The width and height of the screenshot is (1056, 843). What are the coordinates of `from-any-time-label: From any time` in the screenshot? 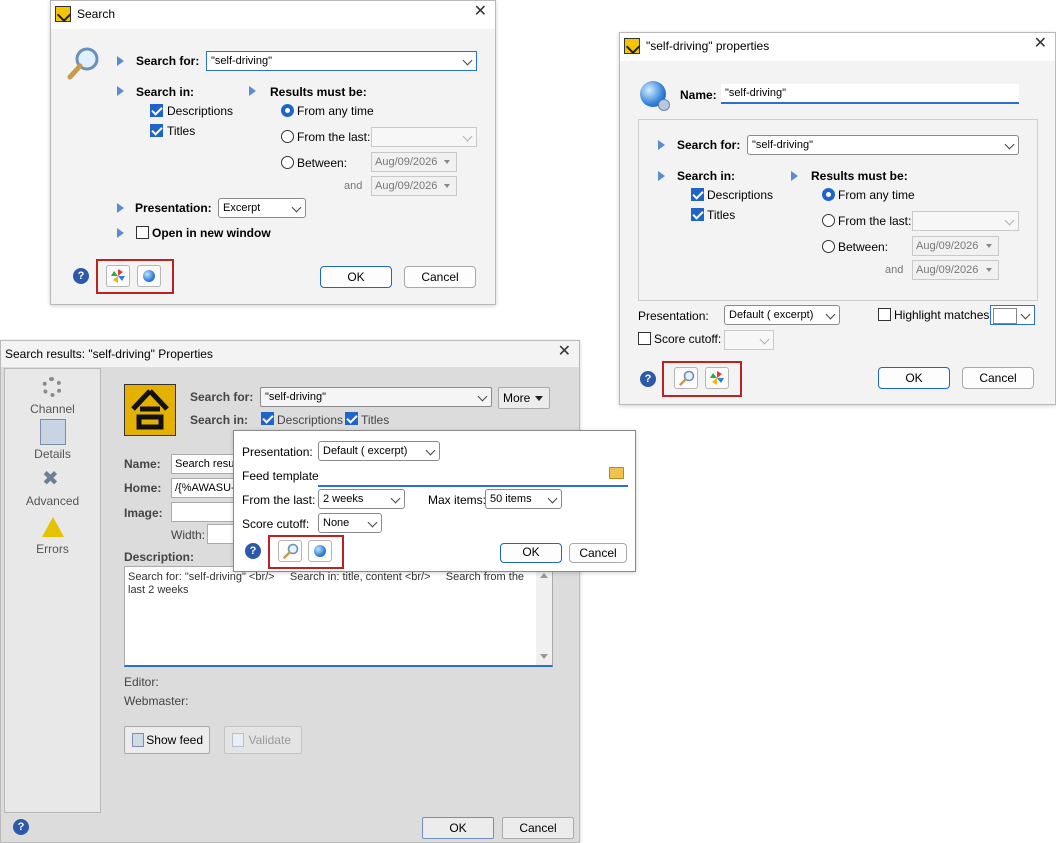 It's located at (876, 195).